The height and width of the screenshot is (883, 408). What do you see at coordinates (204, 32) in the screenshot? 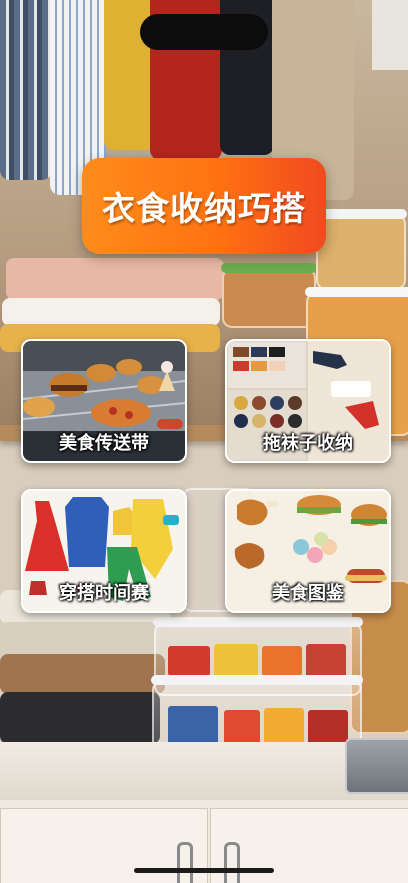
I see `camera-notch` at bounding box center [204, 32].